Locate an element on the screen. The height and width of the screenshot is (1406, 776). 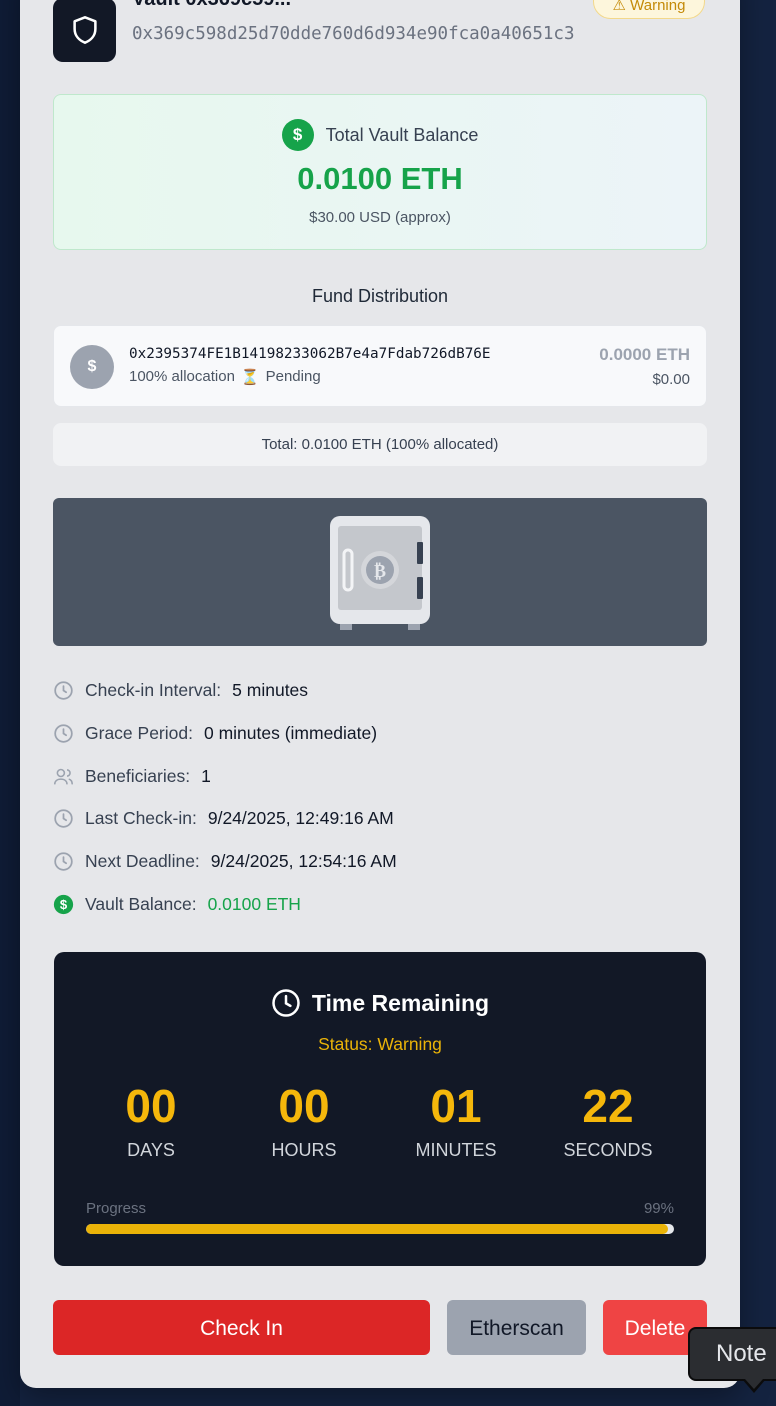
balance-usd: $30.00 USD (approx) is located at coordinates (380, 217).